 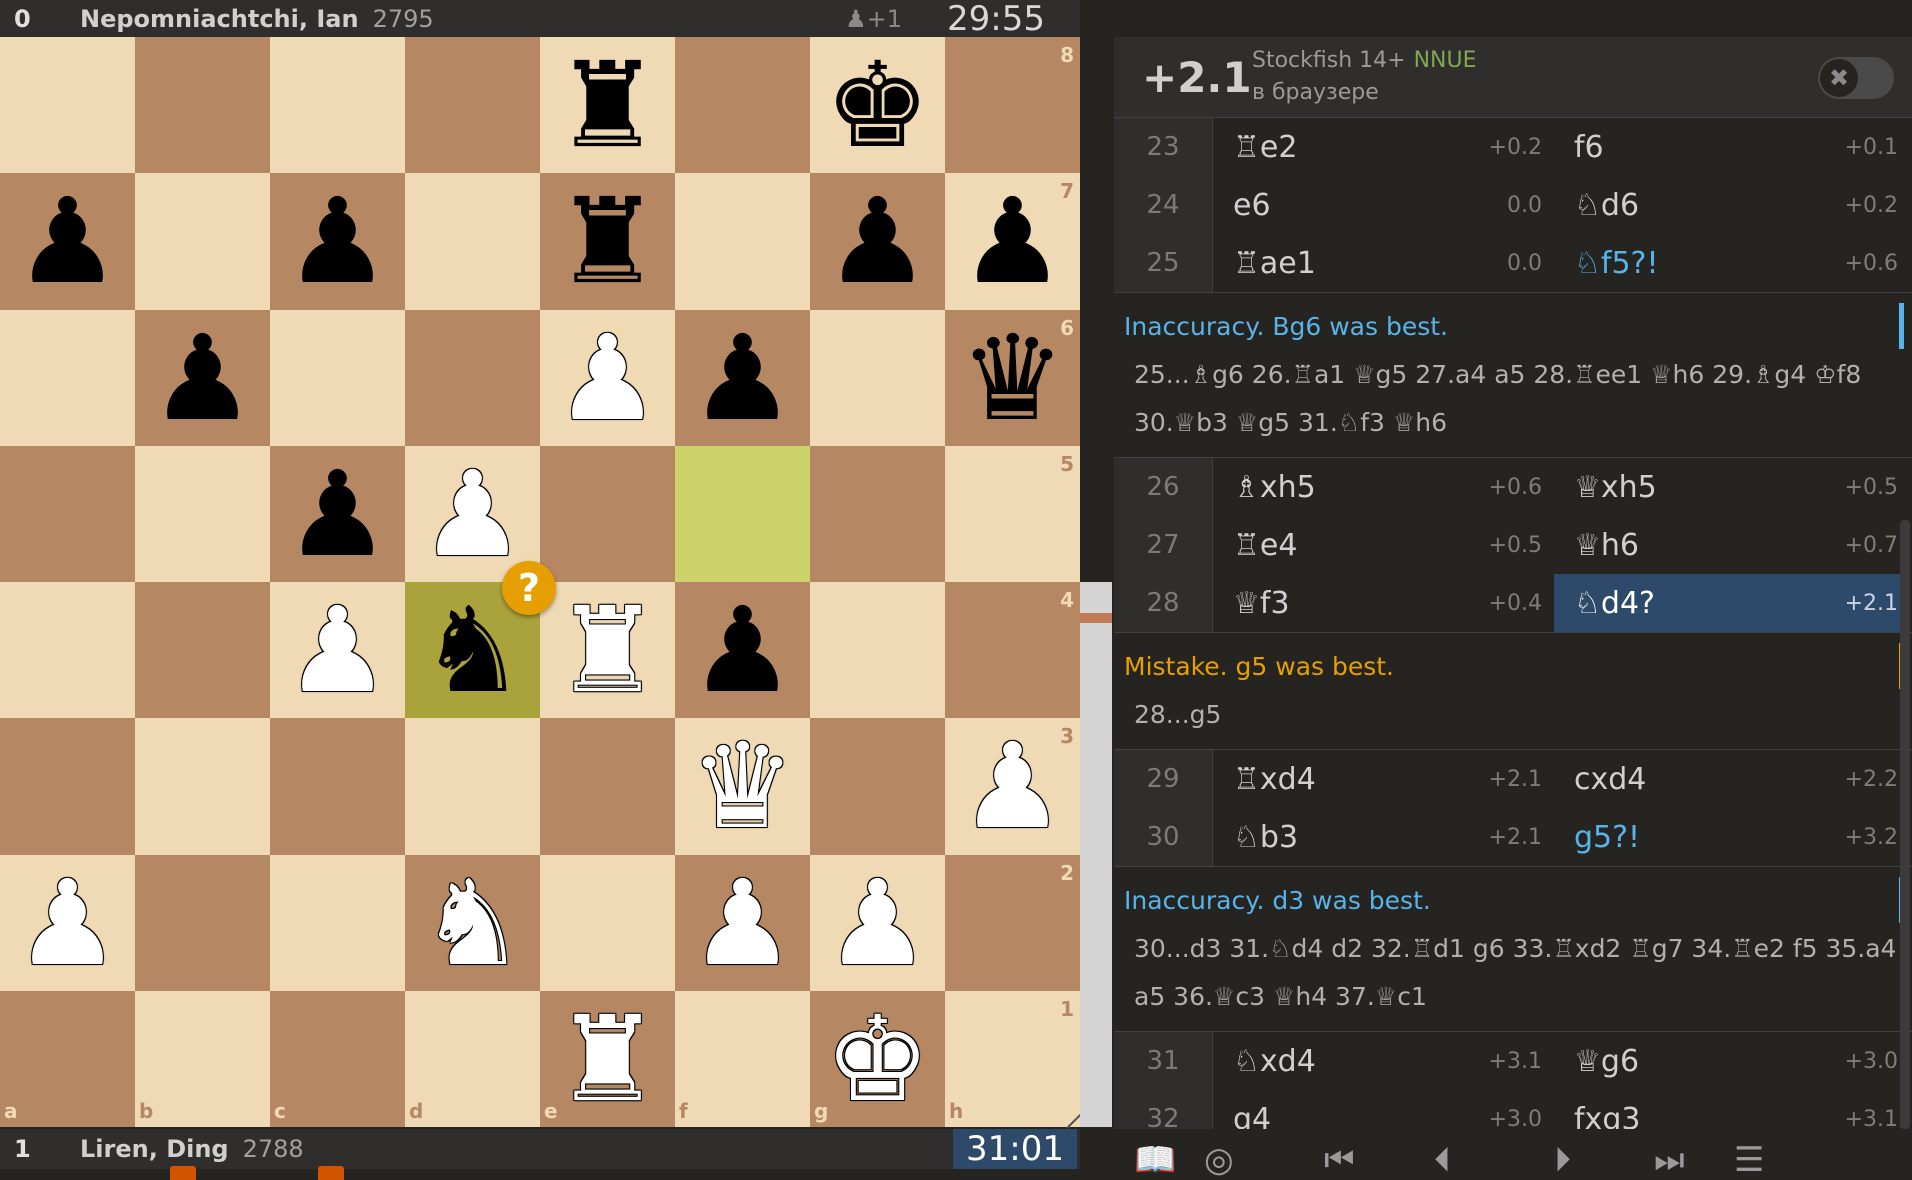 I want to click on square-e4: ♜, so click(x=607, y=650).